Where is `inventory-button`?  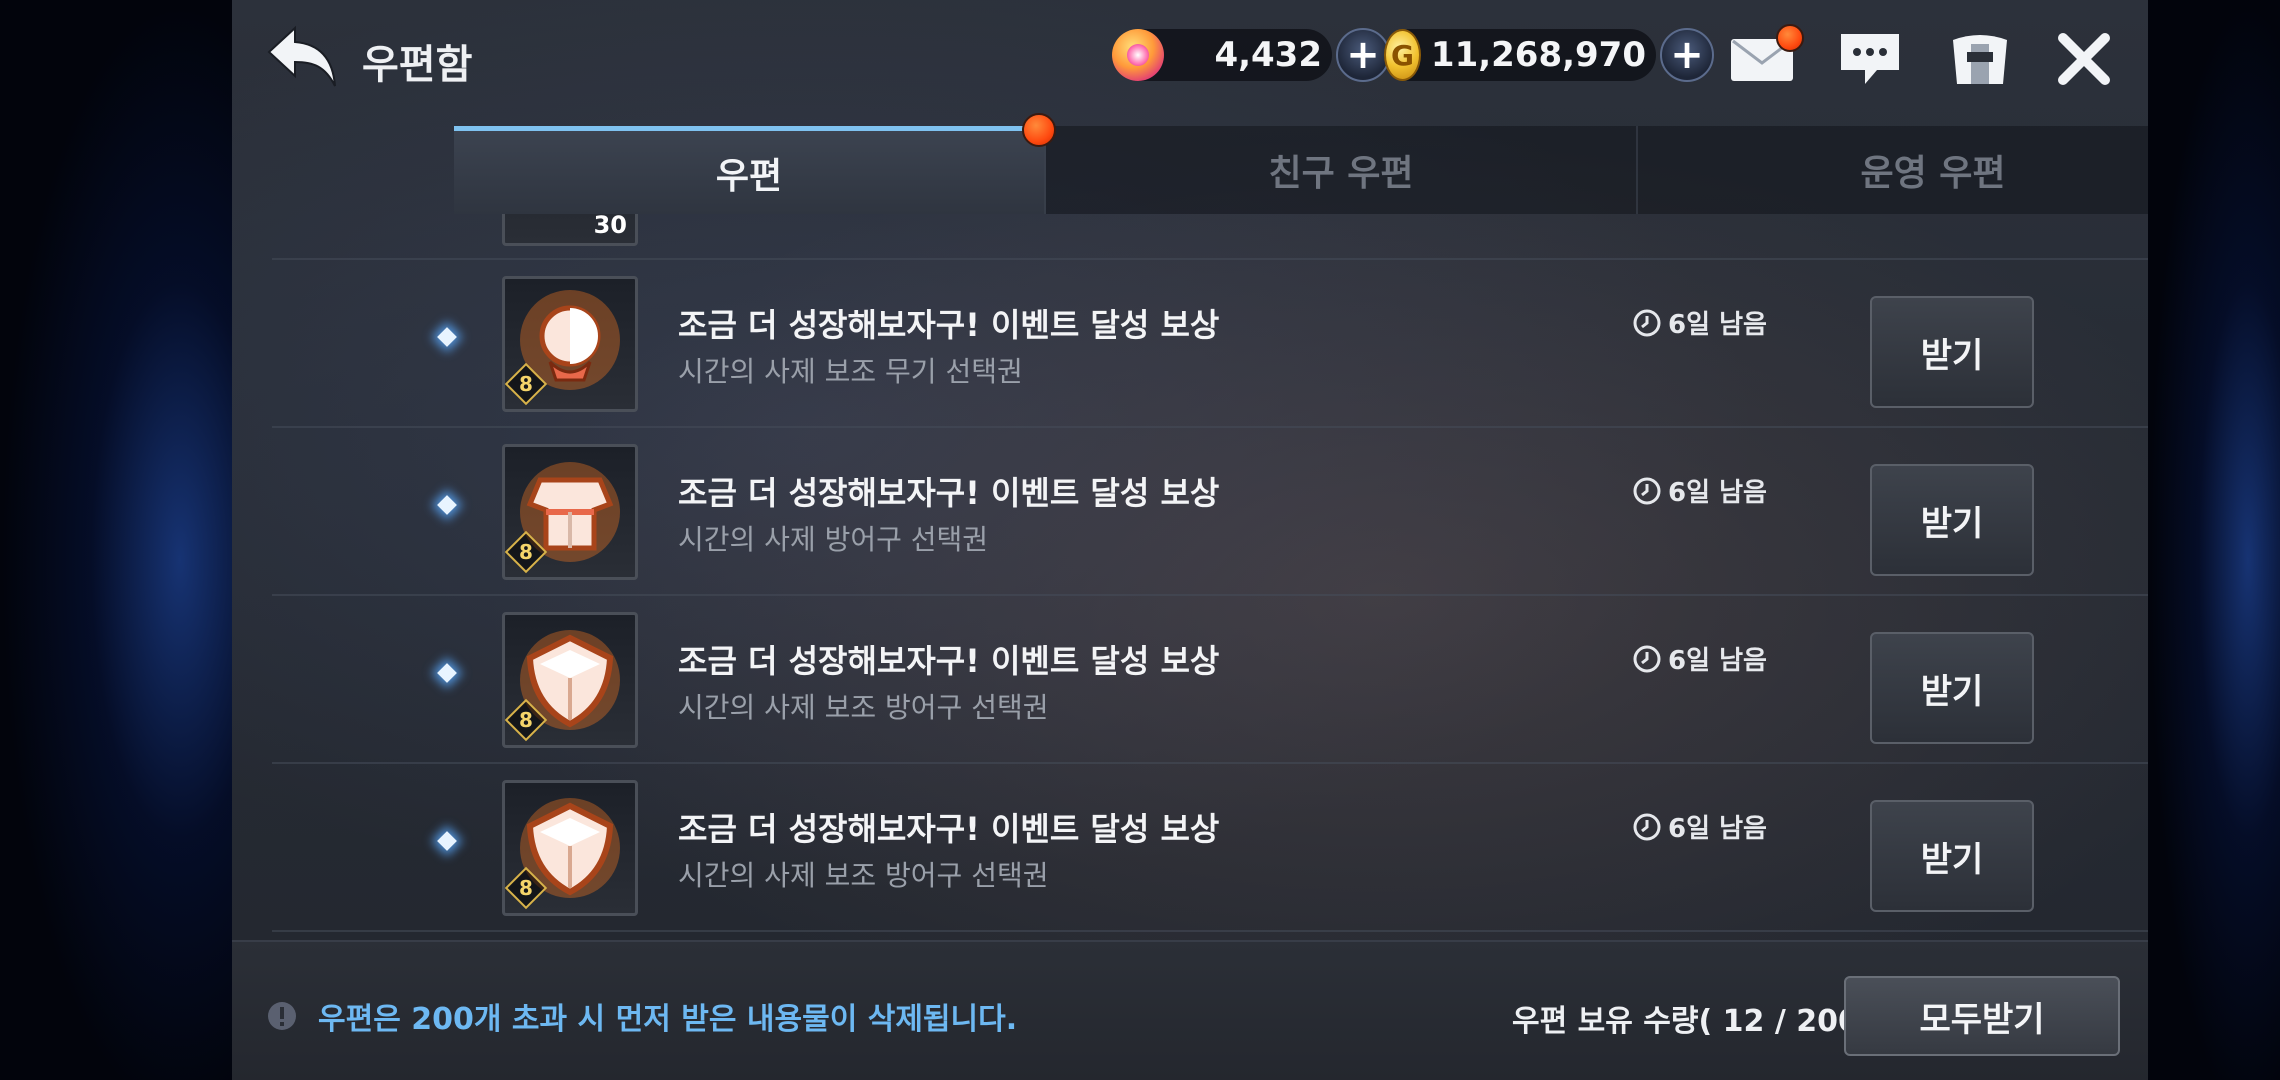 inventory-button is located at coordinates (1980, 59).